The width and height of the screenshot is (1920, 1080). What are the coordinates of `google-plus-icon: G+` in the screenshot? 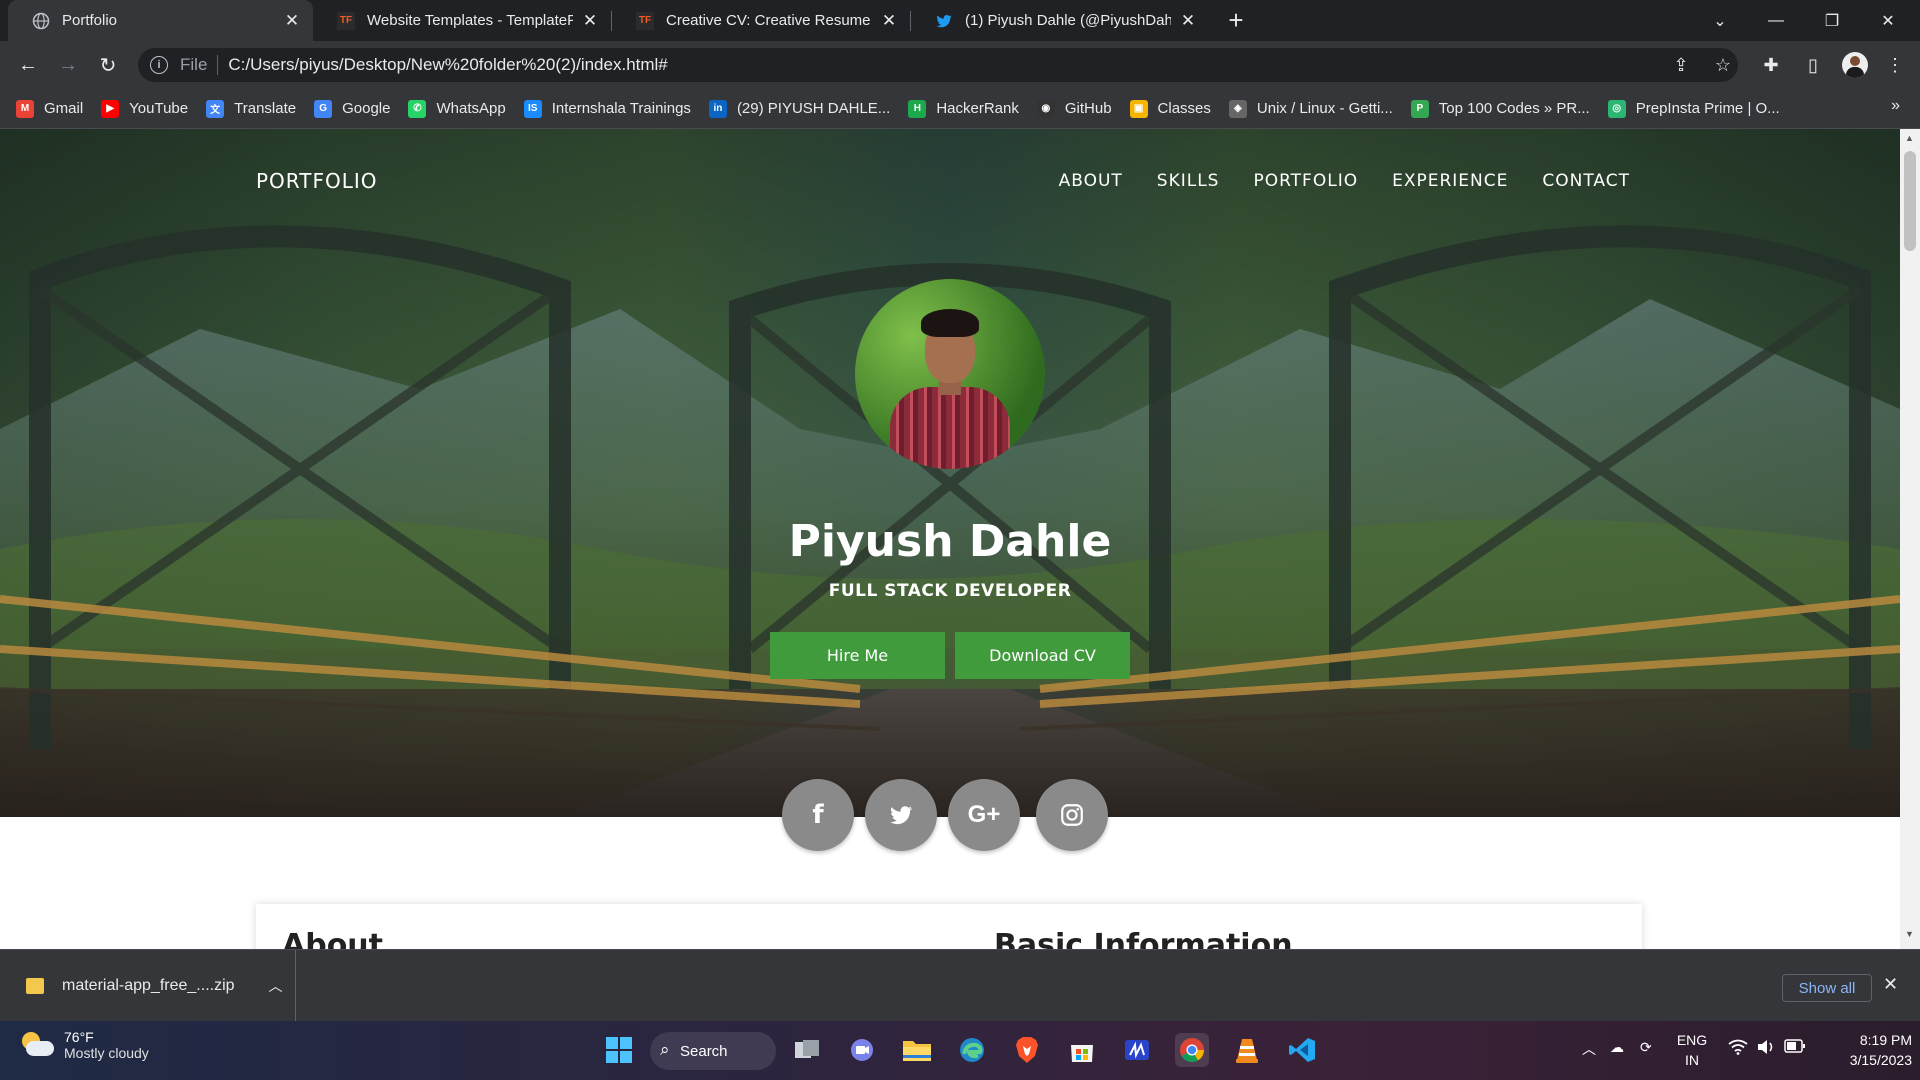 It's located at (984, 815).